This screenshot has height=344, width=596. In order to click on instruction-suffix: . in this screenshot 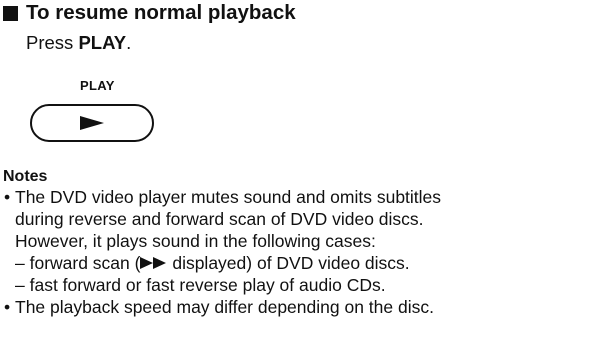, I will do `click(129, 42)`.